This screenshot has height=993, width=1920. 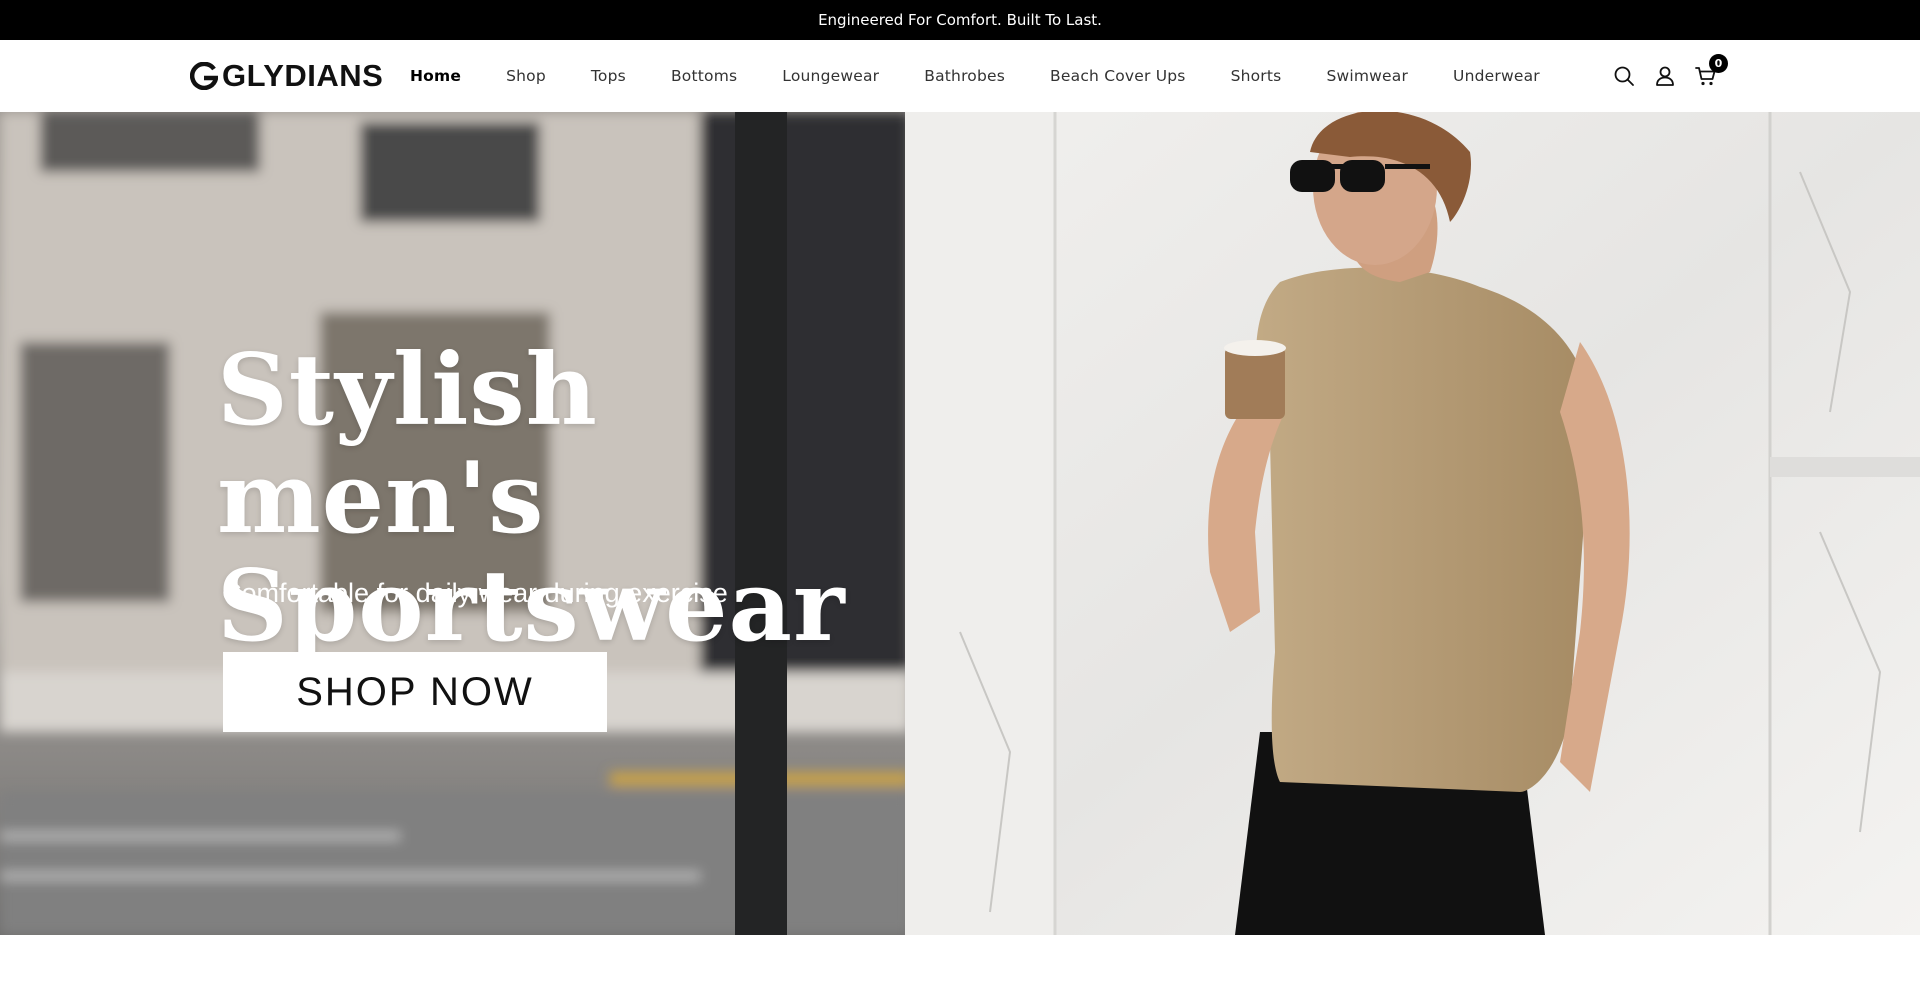 I want to click on nav-swimwear: Swimwear, so click(x=1367, y=76).